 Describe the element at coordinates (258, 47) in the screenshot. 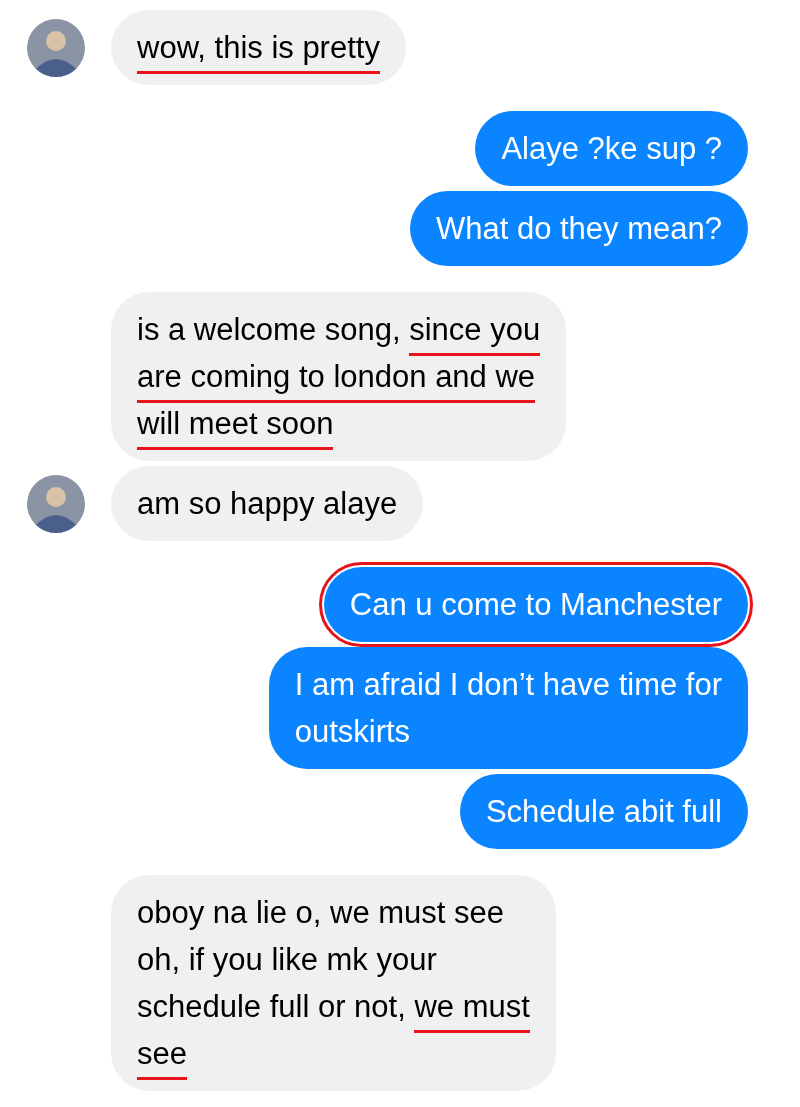

I see `message-bubble: wow, this is pretty` at that location.